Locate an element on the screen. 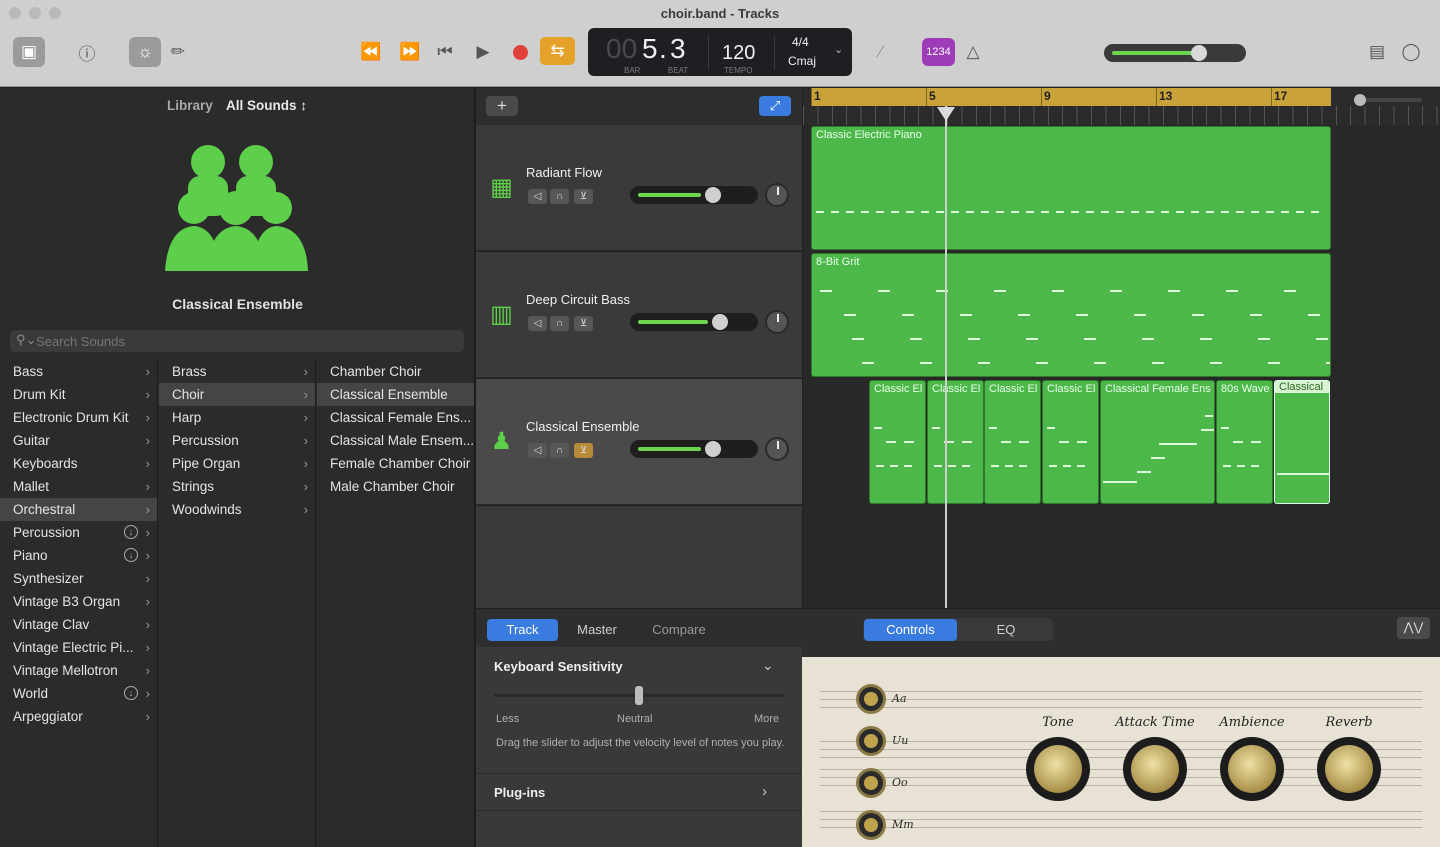 The width and height of the screenshot is (1440, 847). category-item: Percussion ↓ › is located at coordinates (78, 532).